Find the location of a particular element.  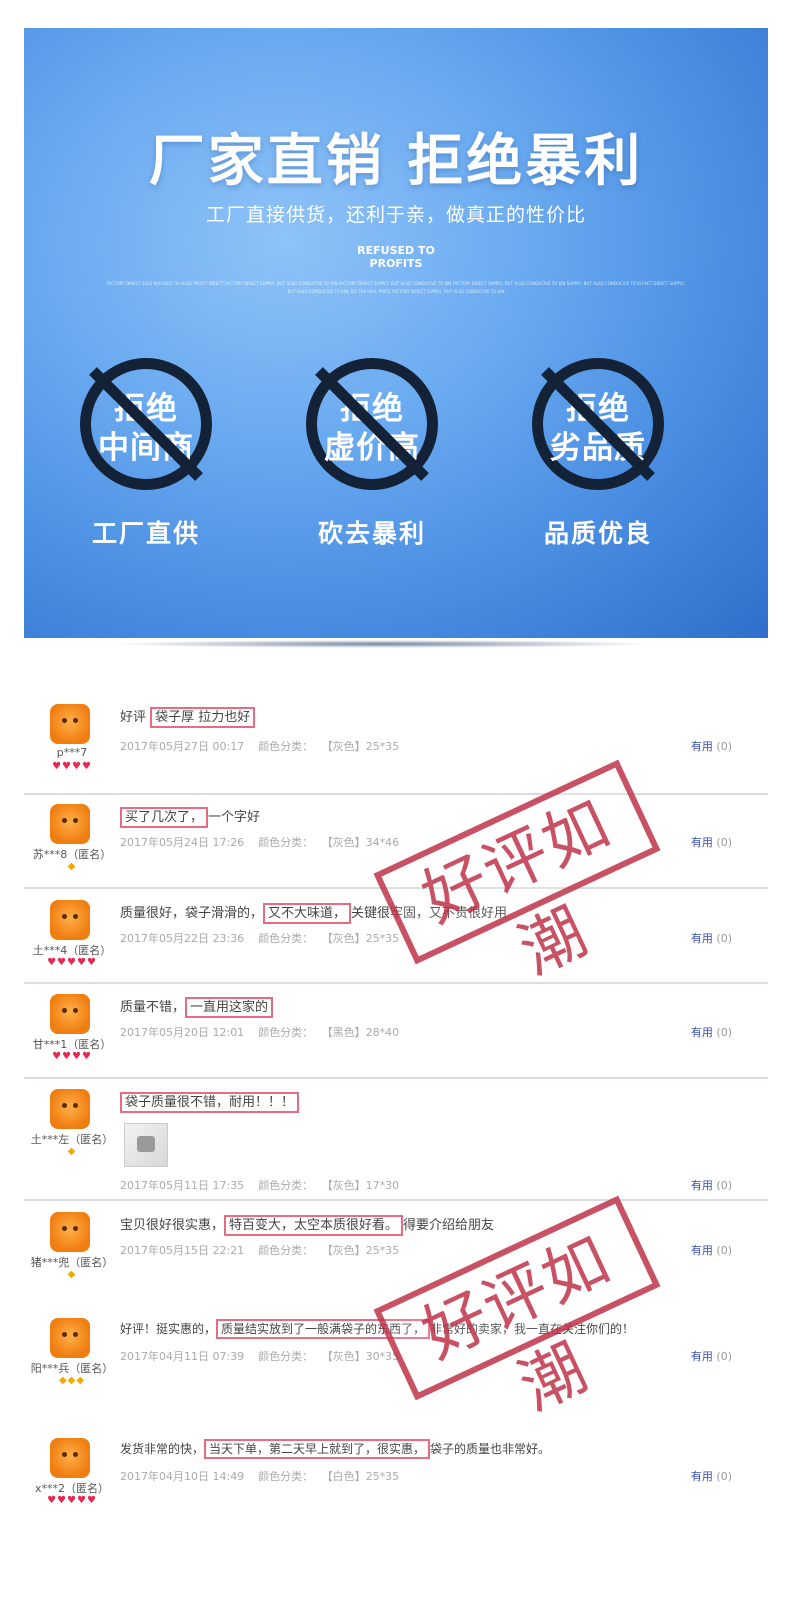

review-meta: 2017年05月22日 23:36 颜色分类： 【灰色】25*35 is located at coordinates (266, 938).